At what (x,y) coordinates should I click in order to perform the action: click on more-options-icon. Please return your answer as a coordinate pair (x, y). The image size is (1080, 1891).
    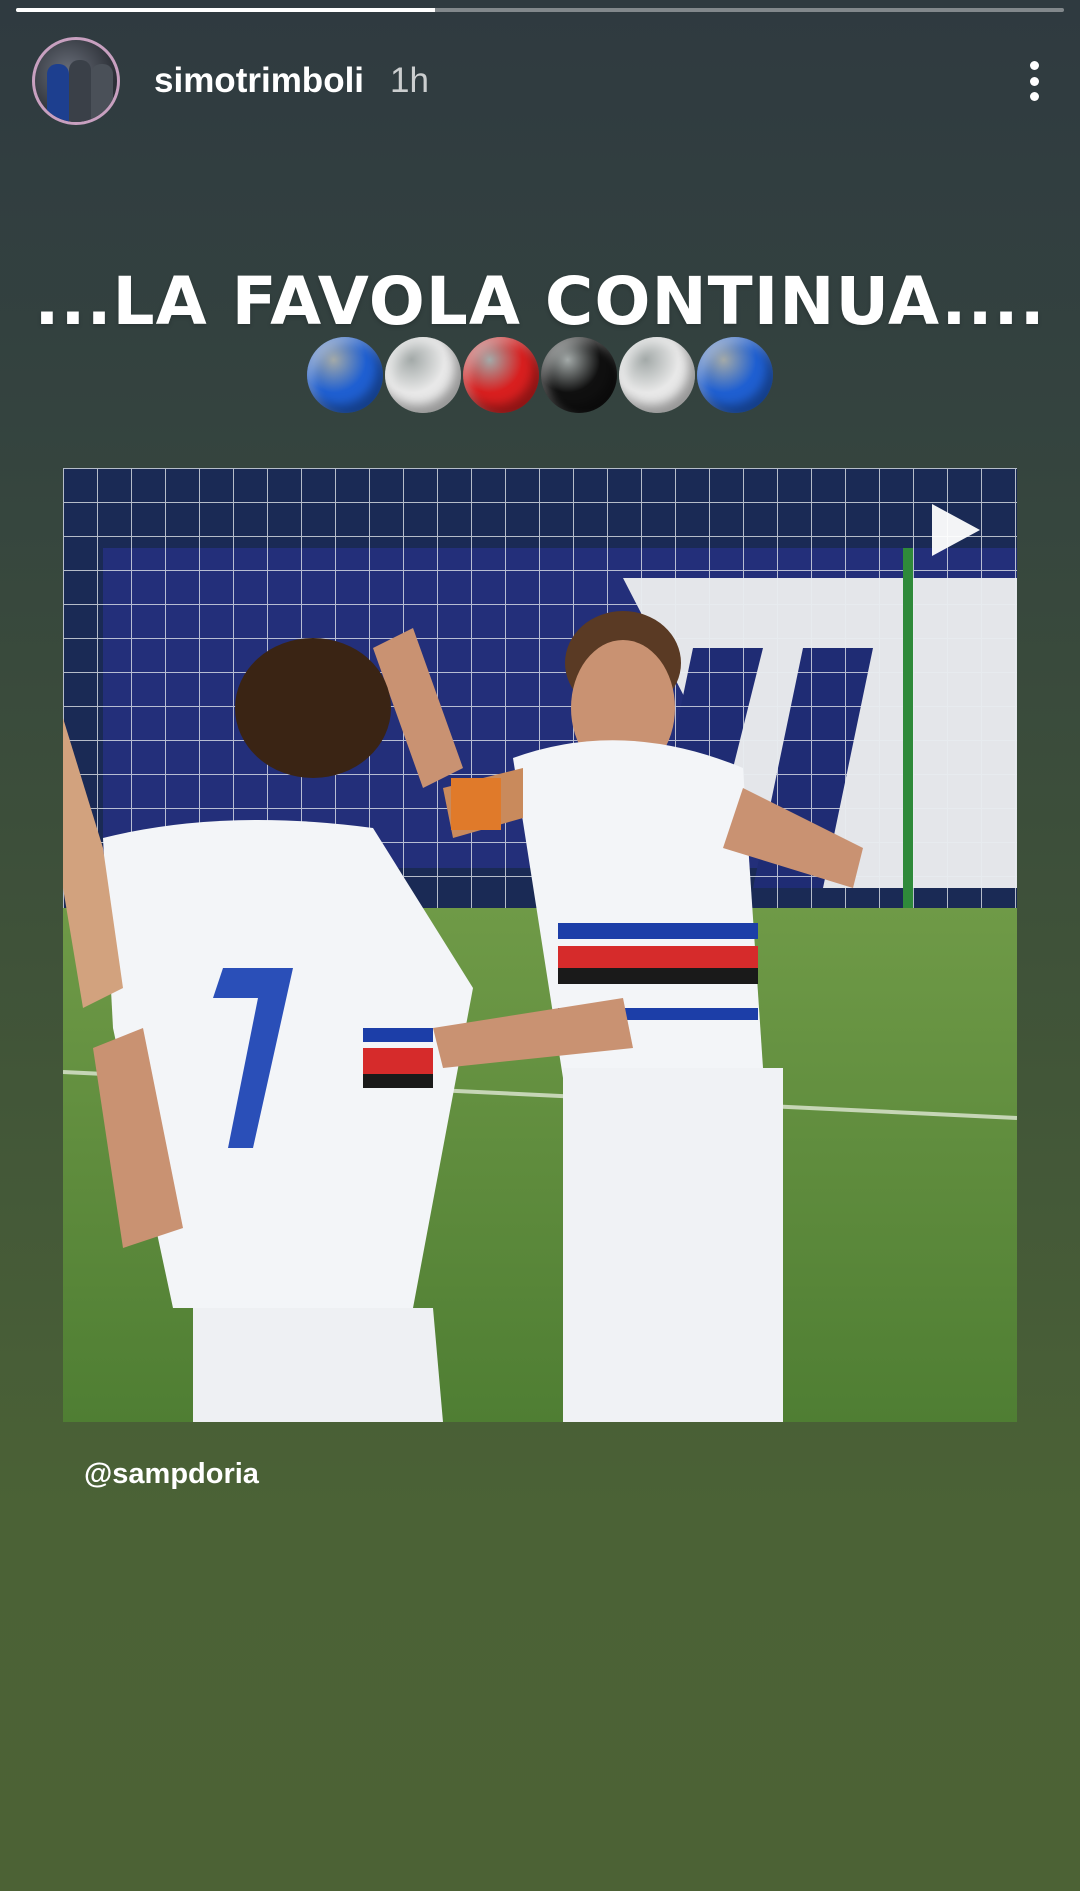
    Looking at the image, I should click on (1034, 81).